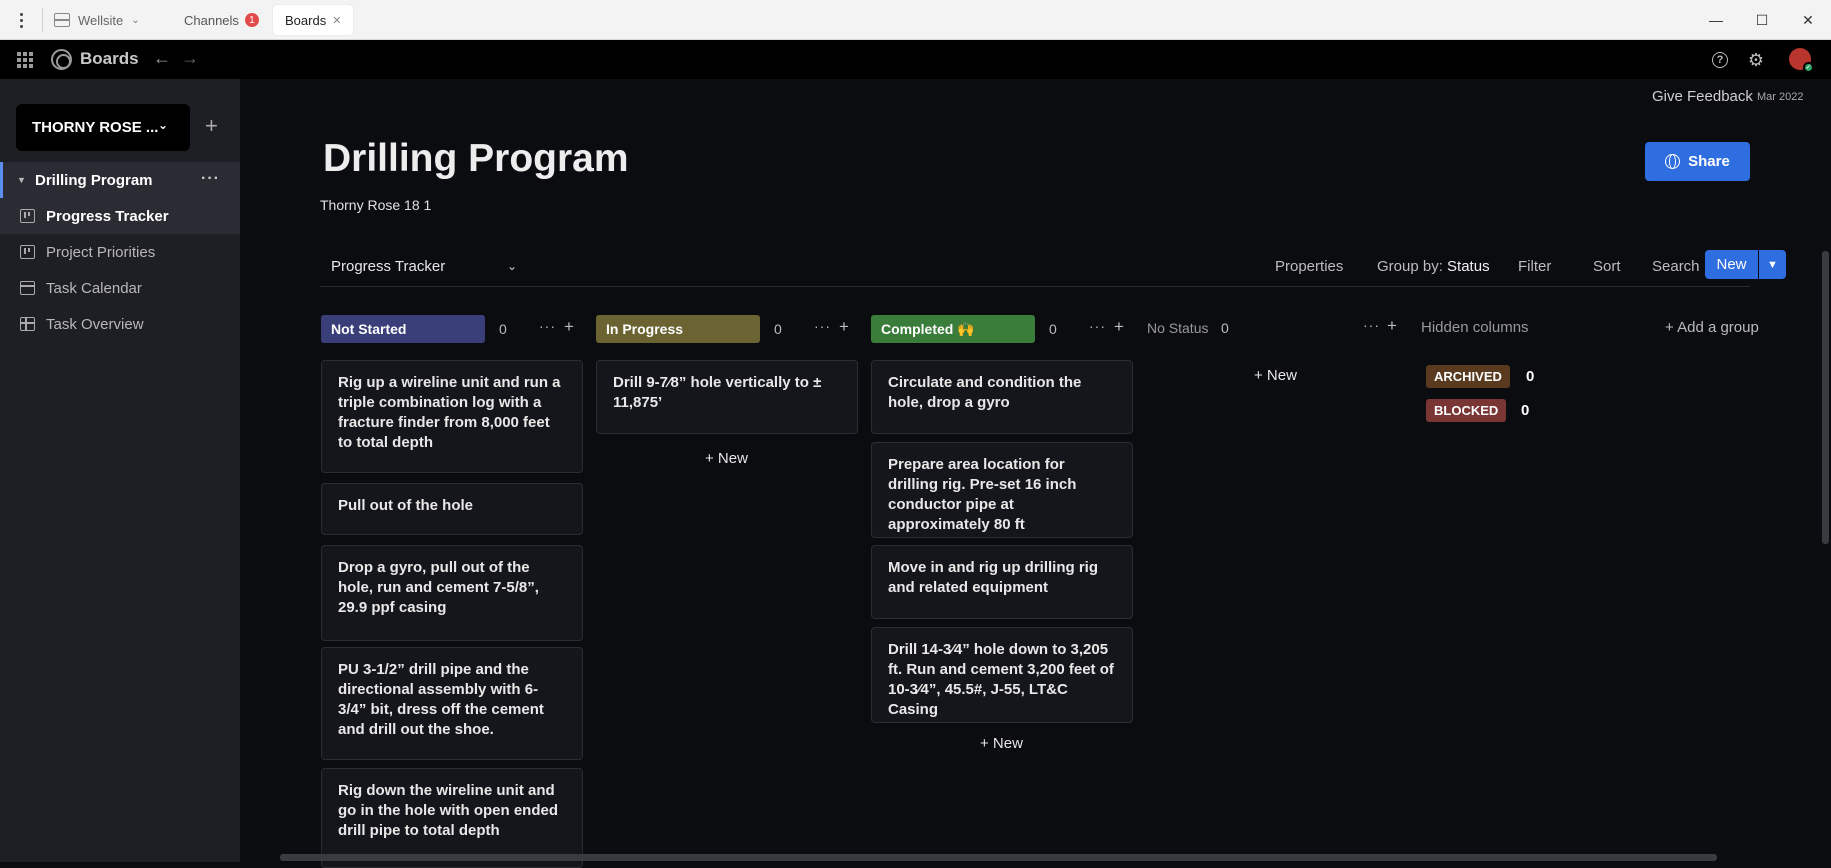 The height and width of the screenshot is (868, 1831). Describe the element at coordinates (1825, 397) in the screenshot. I see `vertical-scrollbar` at that location.